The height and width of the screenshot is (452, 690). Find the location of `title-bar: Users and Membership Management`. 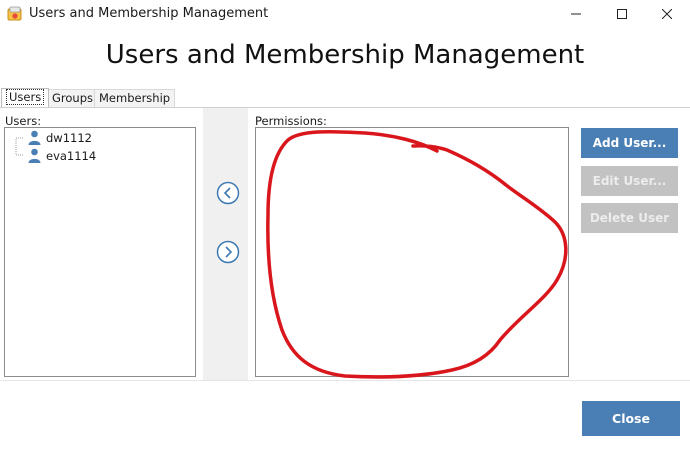

title-bar: Users and Membership Management is located at coordinates (345, 14).